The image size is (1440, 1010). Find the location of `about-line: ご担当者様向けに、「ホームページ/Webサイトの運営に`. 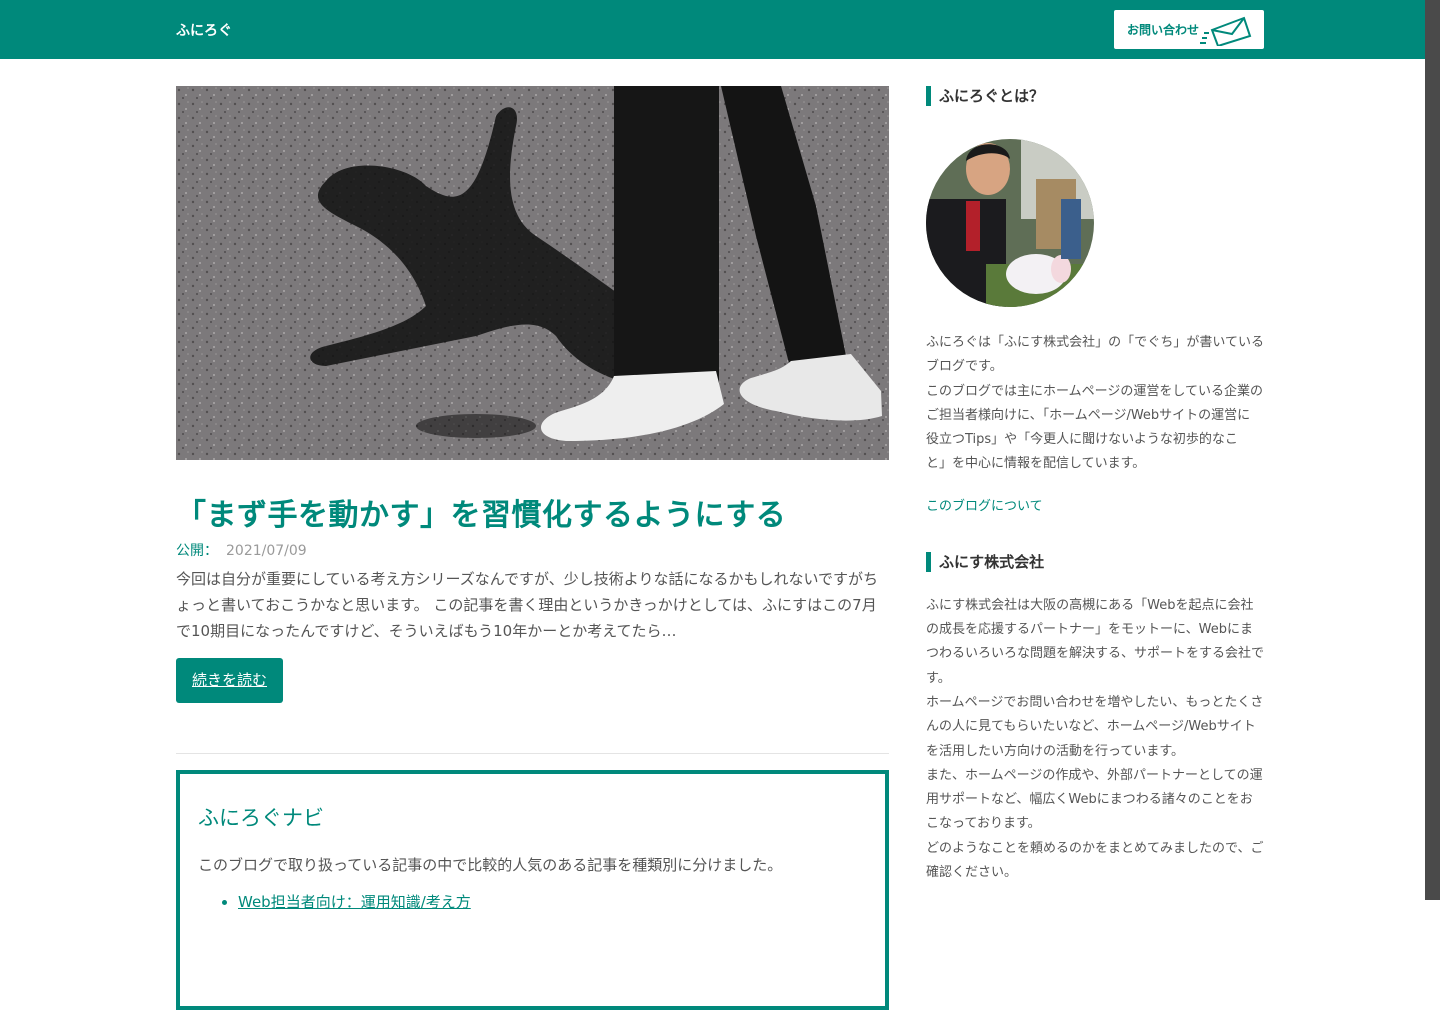

about-line: ご担当者様向けに、「ホームページ/Webサイトの運営に is located at coordinates (1088, 415).